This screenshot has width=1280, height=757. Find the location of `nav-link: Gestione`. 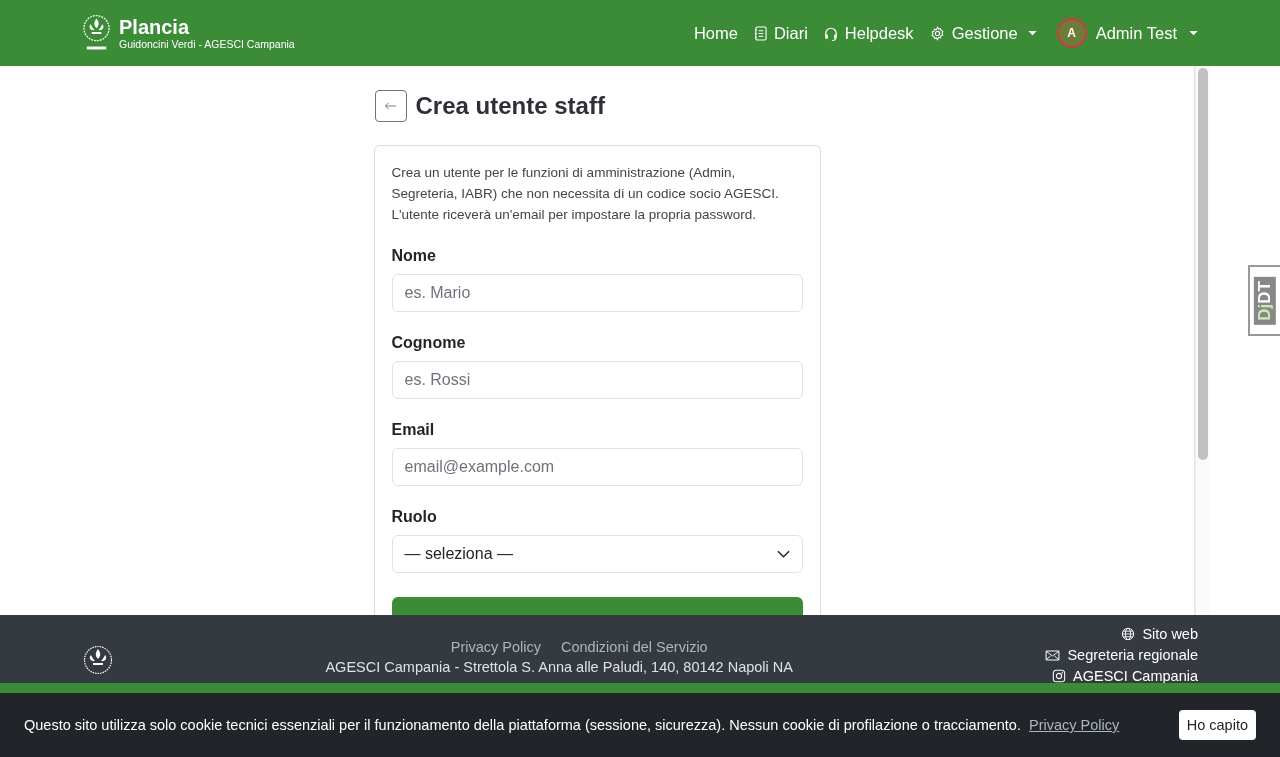

nav-link: Gestione is located at coordinates (983, 33).